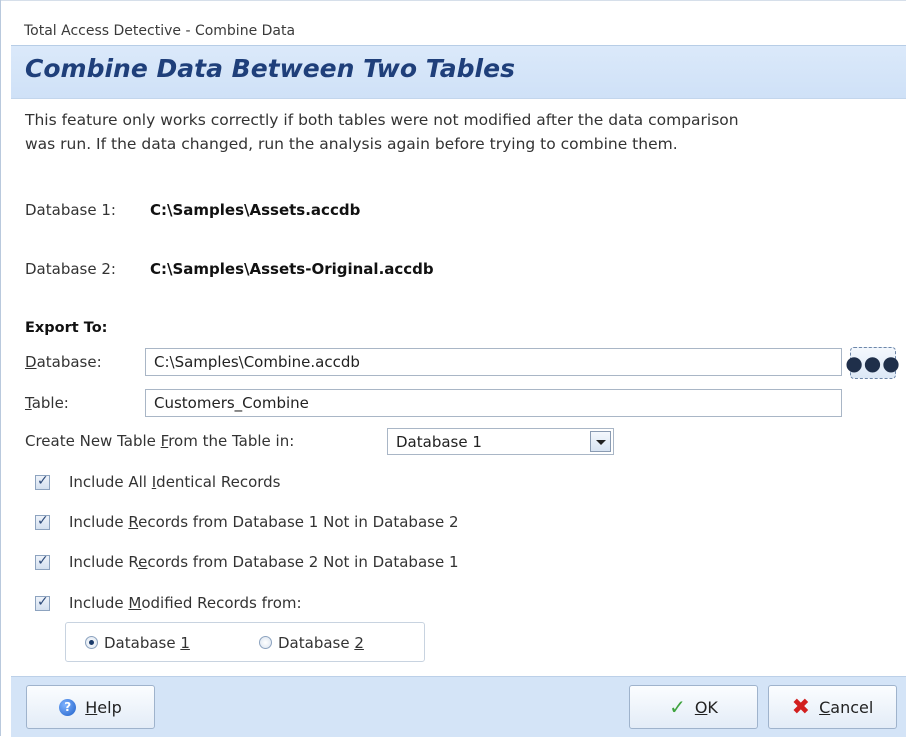  I want to click on window-title: Total Access Detective - Combine Data, so click(160, 31).